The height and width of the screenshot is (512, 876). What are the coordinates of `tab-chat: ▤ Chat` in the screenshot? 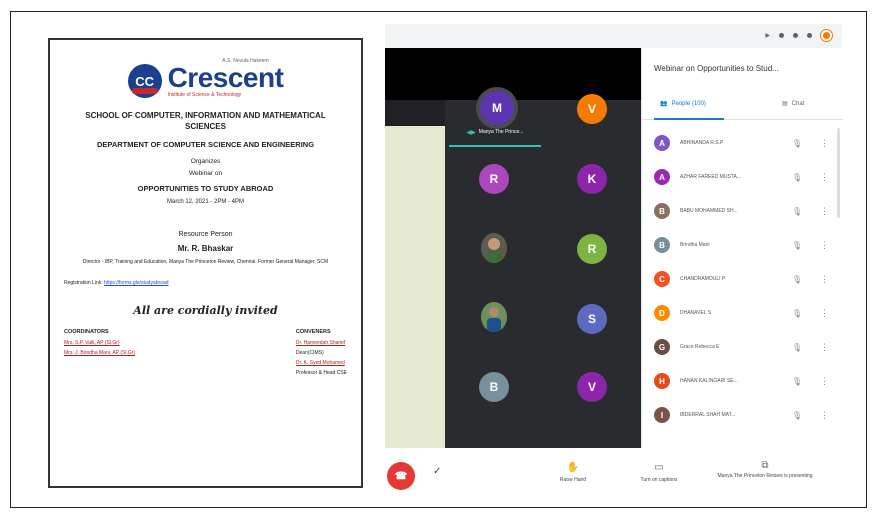 It's located at (793, 104).